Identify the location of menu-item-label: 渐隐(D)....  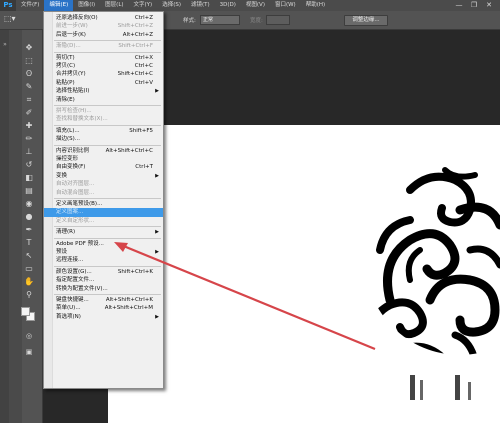
(68, 46).